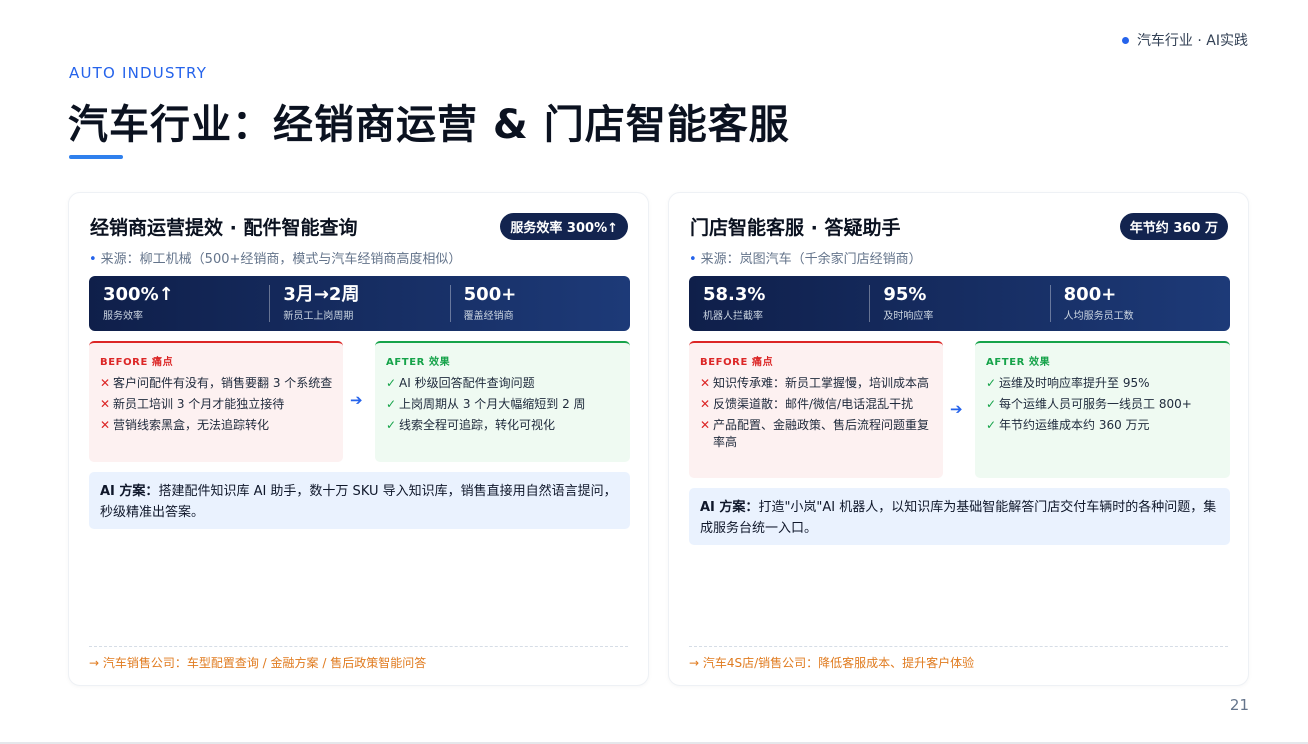  Describe the element at coordinates (429, 125) in the screenshot. I see `page-title: 汽车行业：经销商运营 & 门店智能客服` at that location.